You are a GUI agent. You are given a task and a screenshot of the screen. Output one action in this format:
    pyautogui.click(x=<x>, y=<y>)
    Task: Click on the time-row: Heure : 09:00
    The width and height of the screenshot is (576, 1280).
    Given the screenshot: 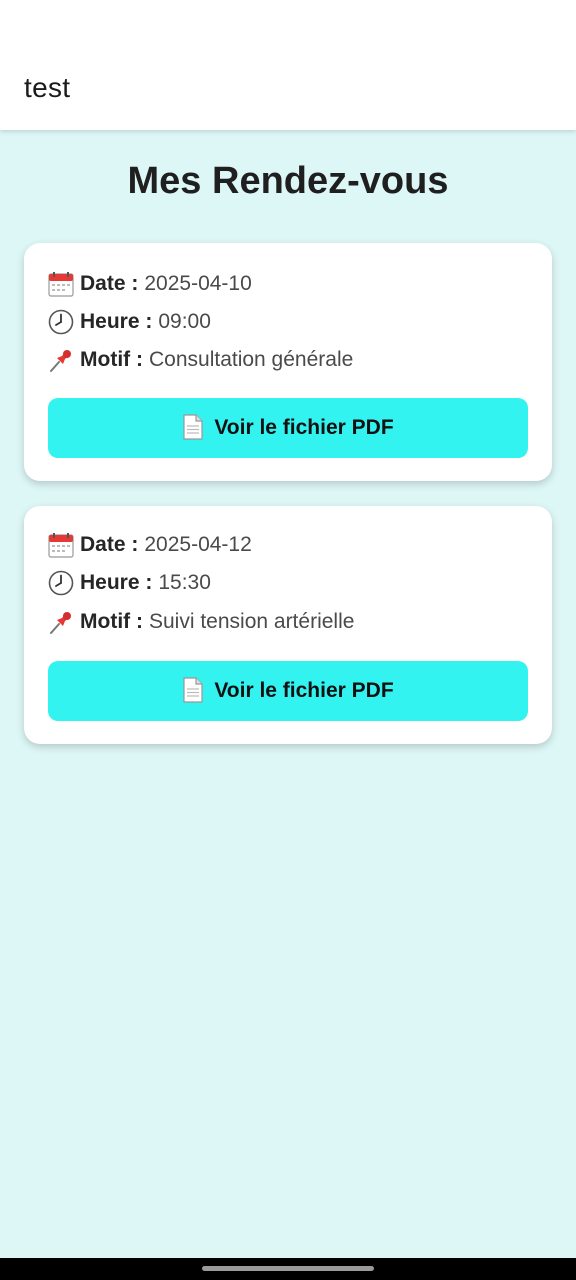 What is the action you would take?
    pyautogui.click(x=129, y=322)
    